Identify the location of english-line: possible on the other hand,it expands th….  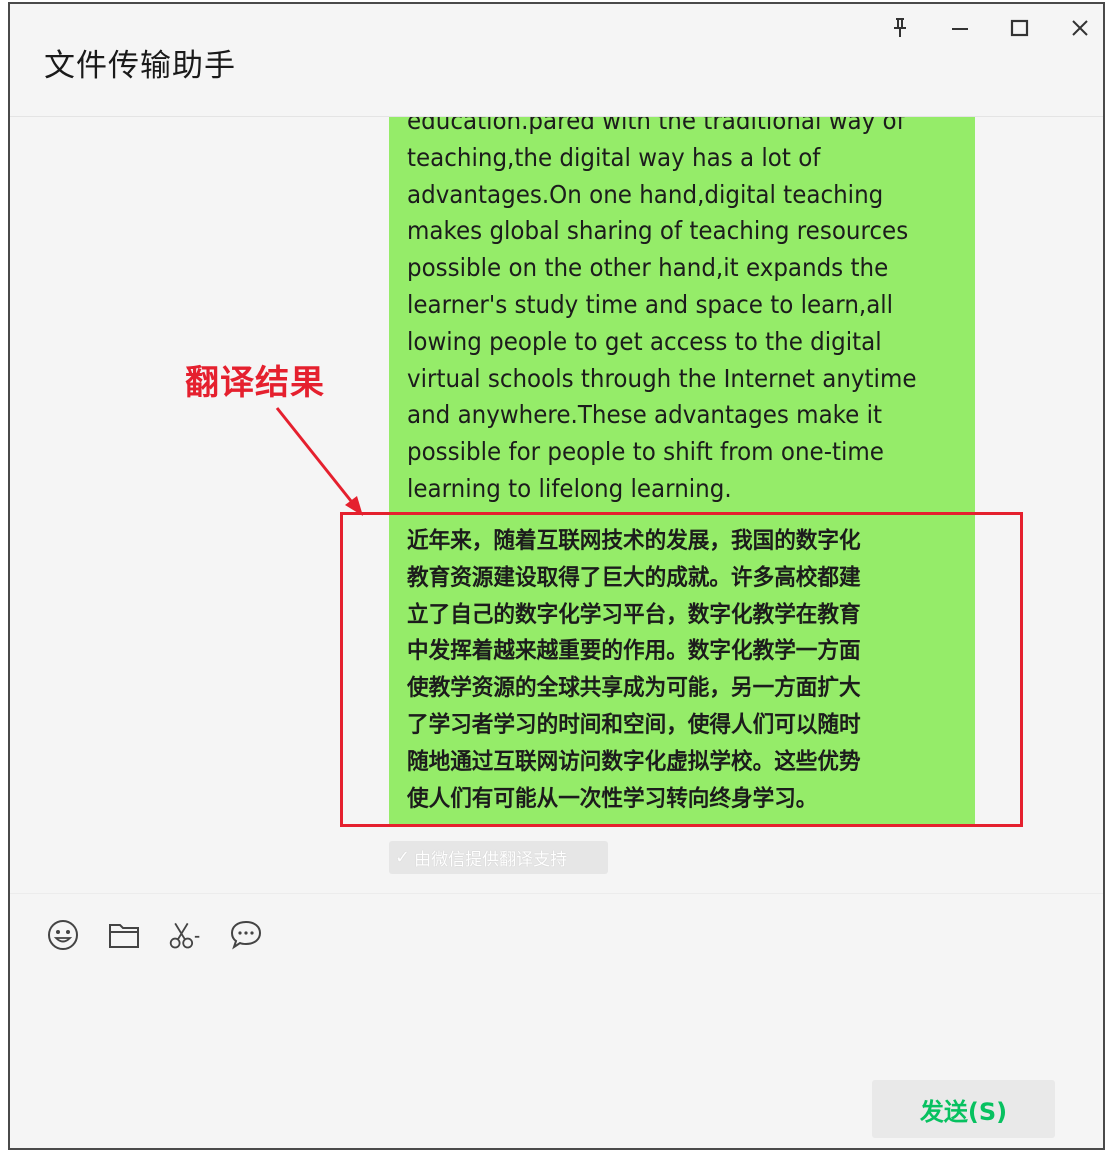
(648, 268).